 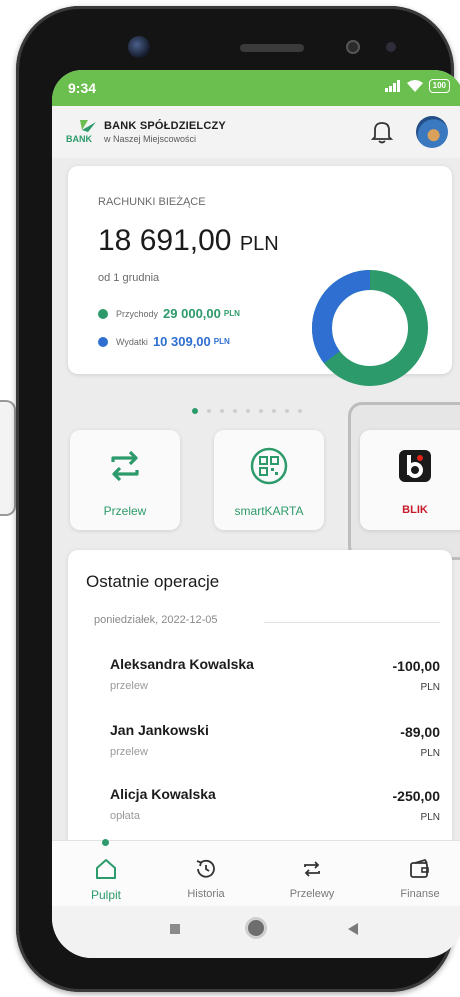 What do you see at coordinates (181, 341) in the screenshot?
I see `expense-value: 10 309,00` at bounding box center [181, 341].